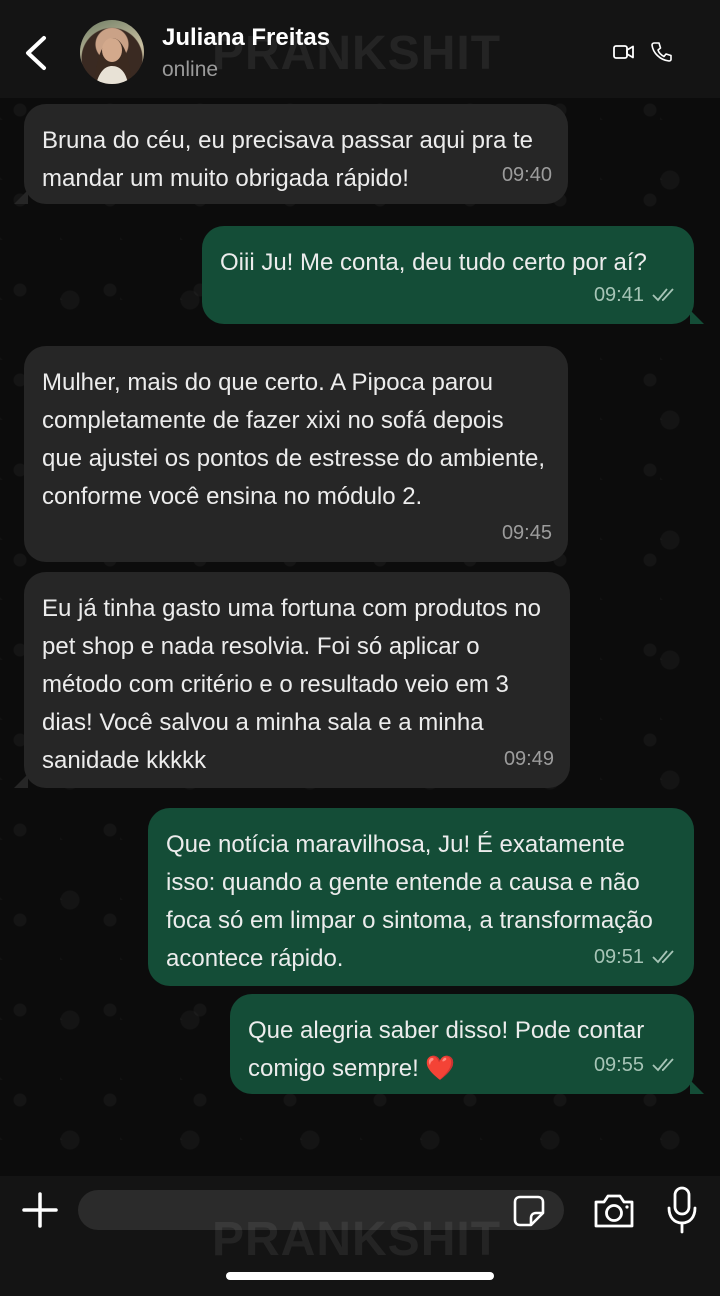 The height and width of the screenshot is (1296, 720). Describe the element at coordinates (614, 1210) in the screenshot. I see `camera-icon` at that location.